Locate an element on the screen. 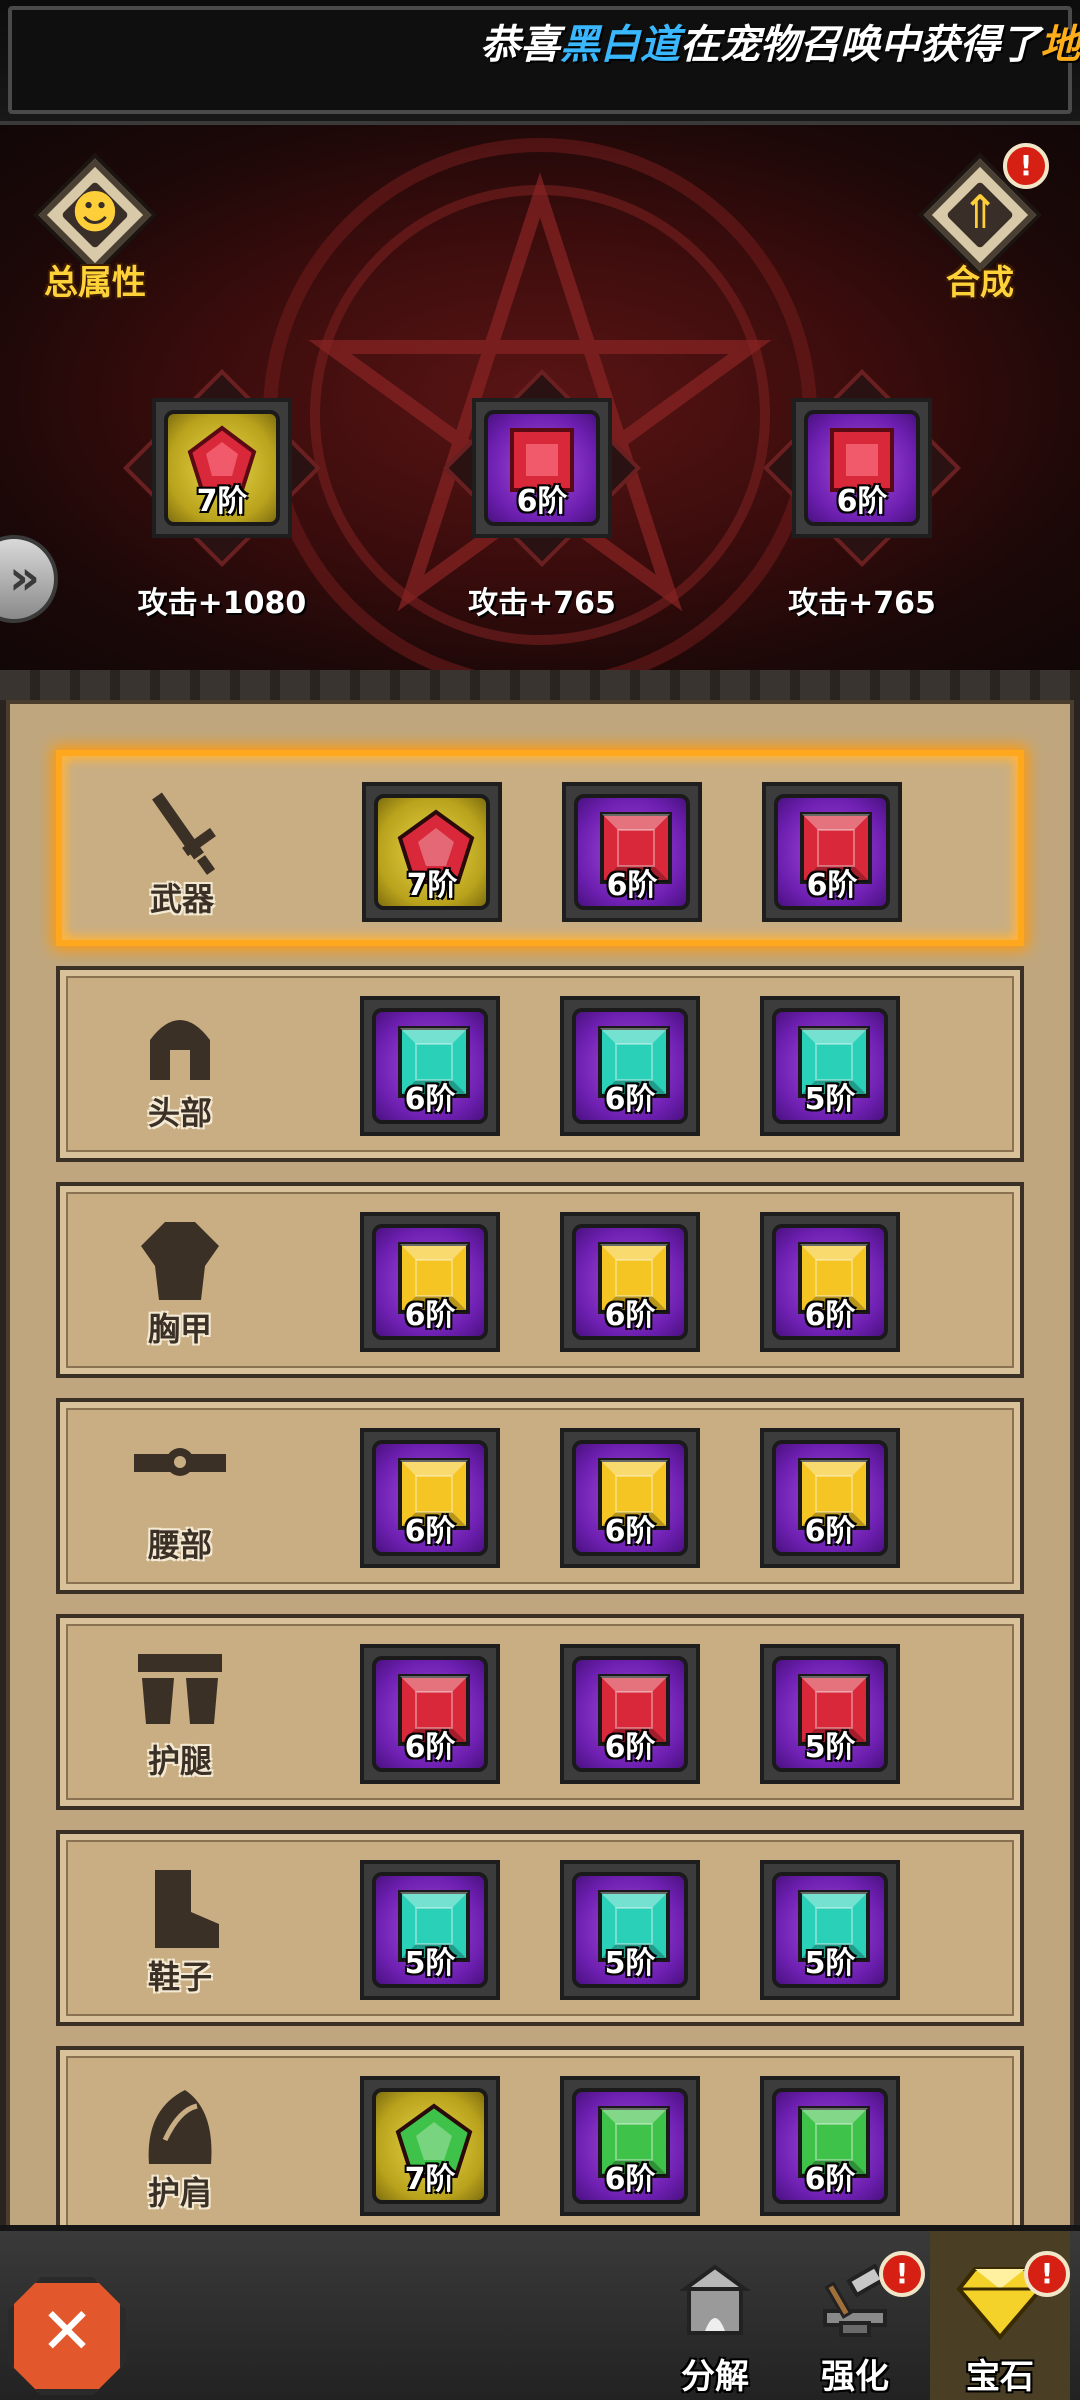 The image size is (1080, 2400). sword-icon is located at coordinates (182, 831).